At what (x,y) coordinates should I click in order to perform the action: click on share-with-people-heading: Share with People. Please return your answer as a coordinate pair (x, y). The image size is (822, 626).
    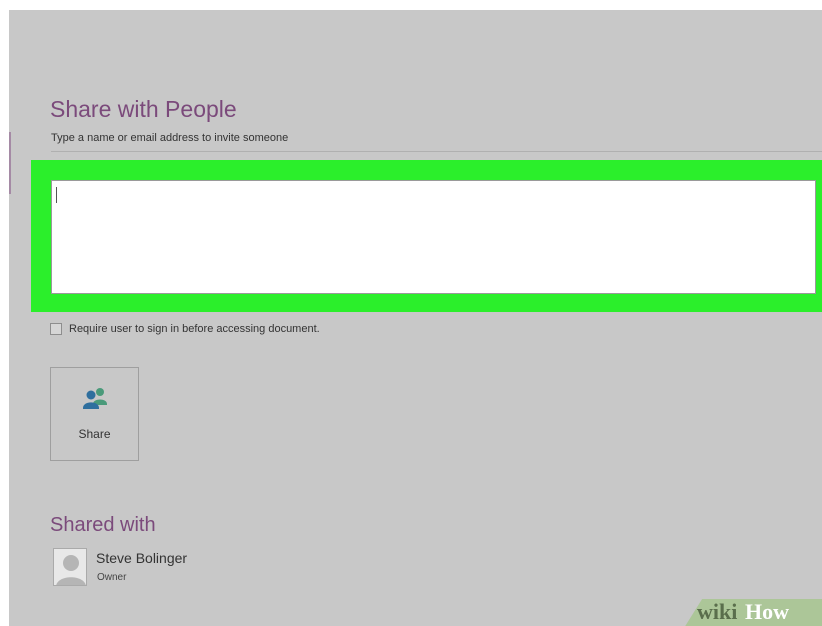
    Looking at the image, I should click on (143, 109).